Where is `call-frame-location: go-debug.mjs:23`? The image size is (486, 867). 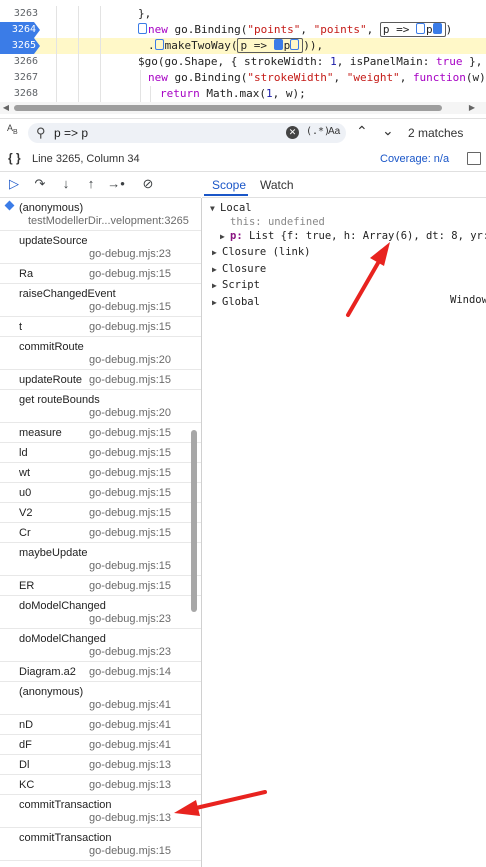 call-frame-location: go-debug.mjs:23 is located at coordinates (130, 254).